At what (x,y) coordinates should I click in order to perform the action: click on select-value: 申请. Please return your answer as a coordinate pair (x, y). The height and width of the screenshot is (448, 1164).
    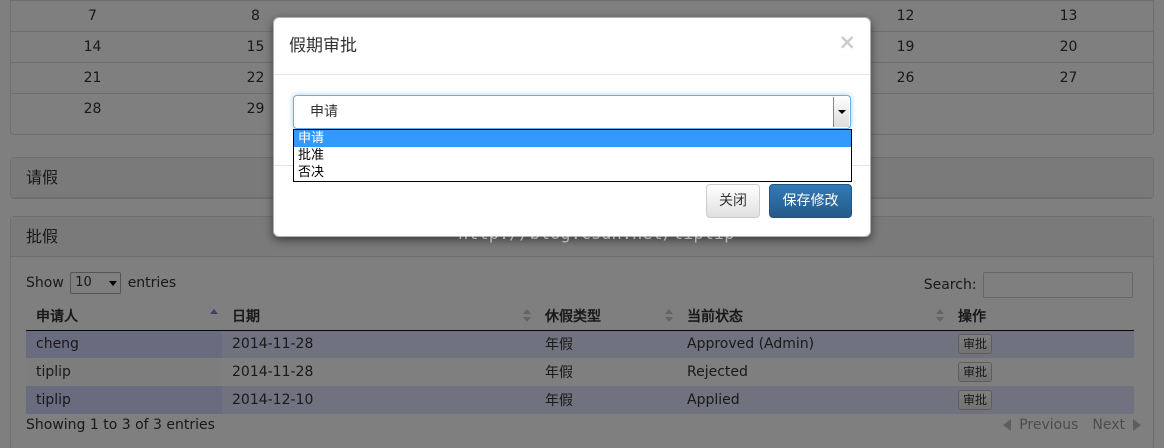
    Looking at the image, I should click on (324, 112).